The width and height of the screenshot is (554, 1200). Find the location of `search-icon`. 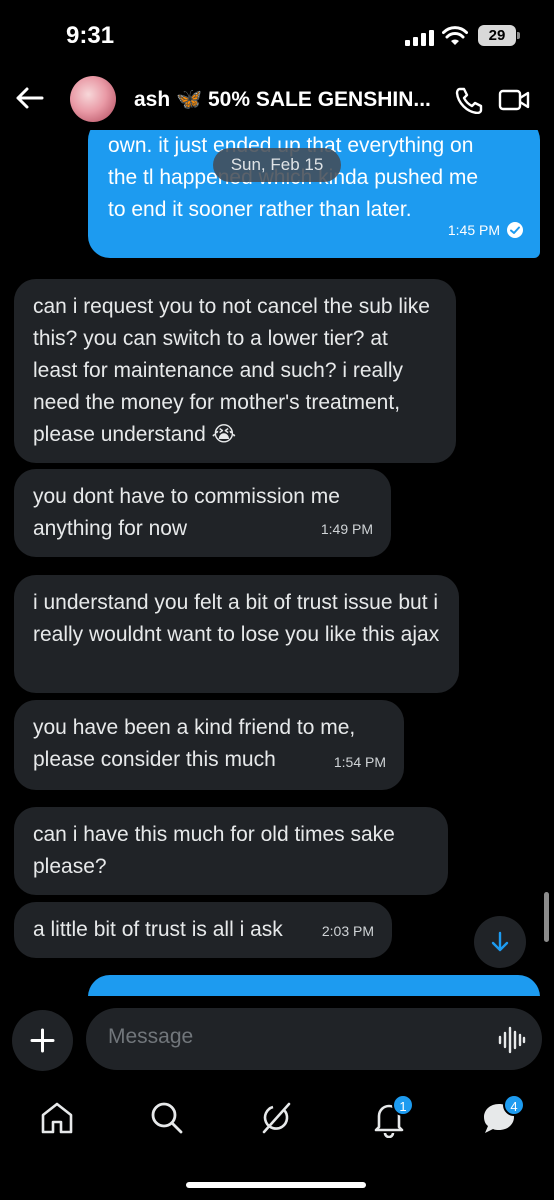

search-icon is located at coordinates (167, 1118).